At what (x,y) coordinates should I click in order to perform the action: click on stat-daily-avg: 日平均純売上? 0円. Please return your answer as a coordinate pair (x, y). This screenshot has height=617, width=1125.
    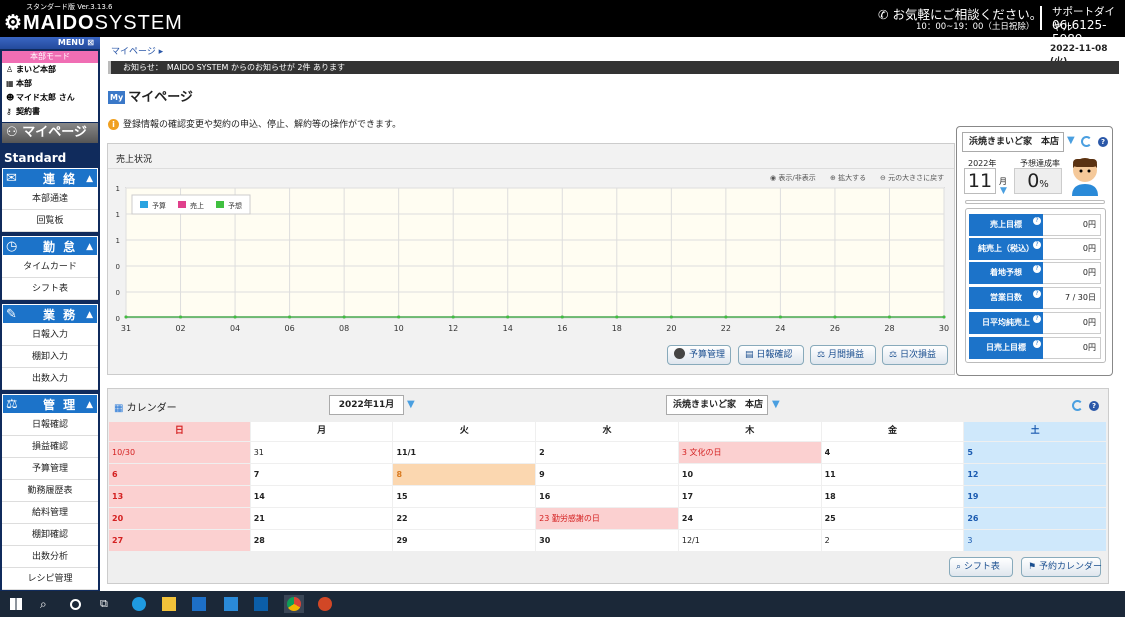
    Looking at the image, I should click on (1035, 323).